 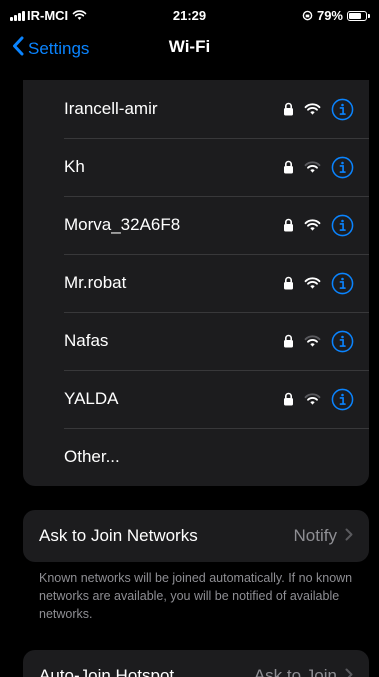 I want to click on network-name: YALDA, so click(x=91, y=398).